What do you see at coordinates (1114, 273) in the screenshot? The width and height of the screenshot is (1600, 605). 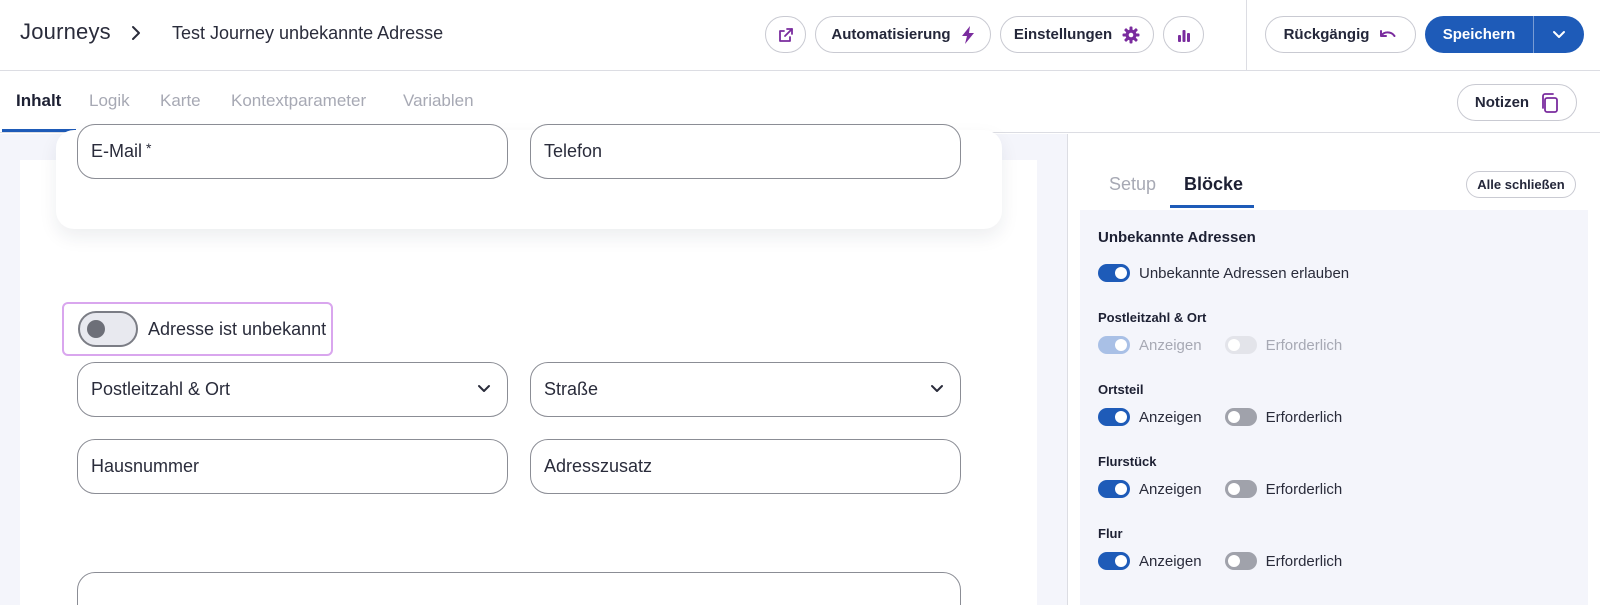 I see `allow-unknown-toggle` at bounding box center [1114, 273].